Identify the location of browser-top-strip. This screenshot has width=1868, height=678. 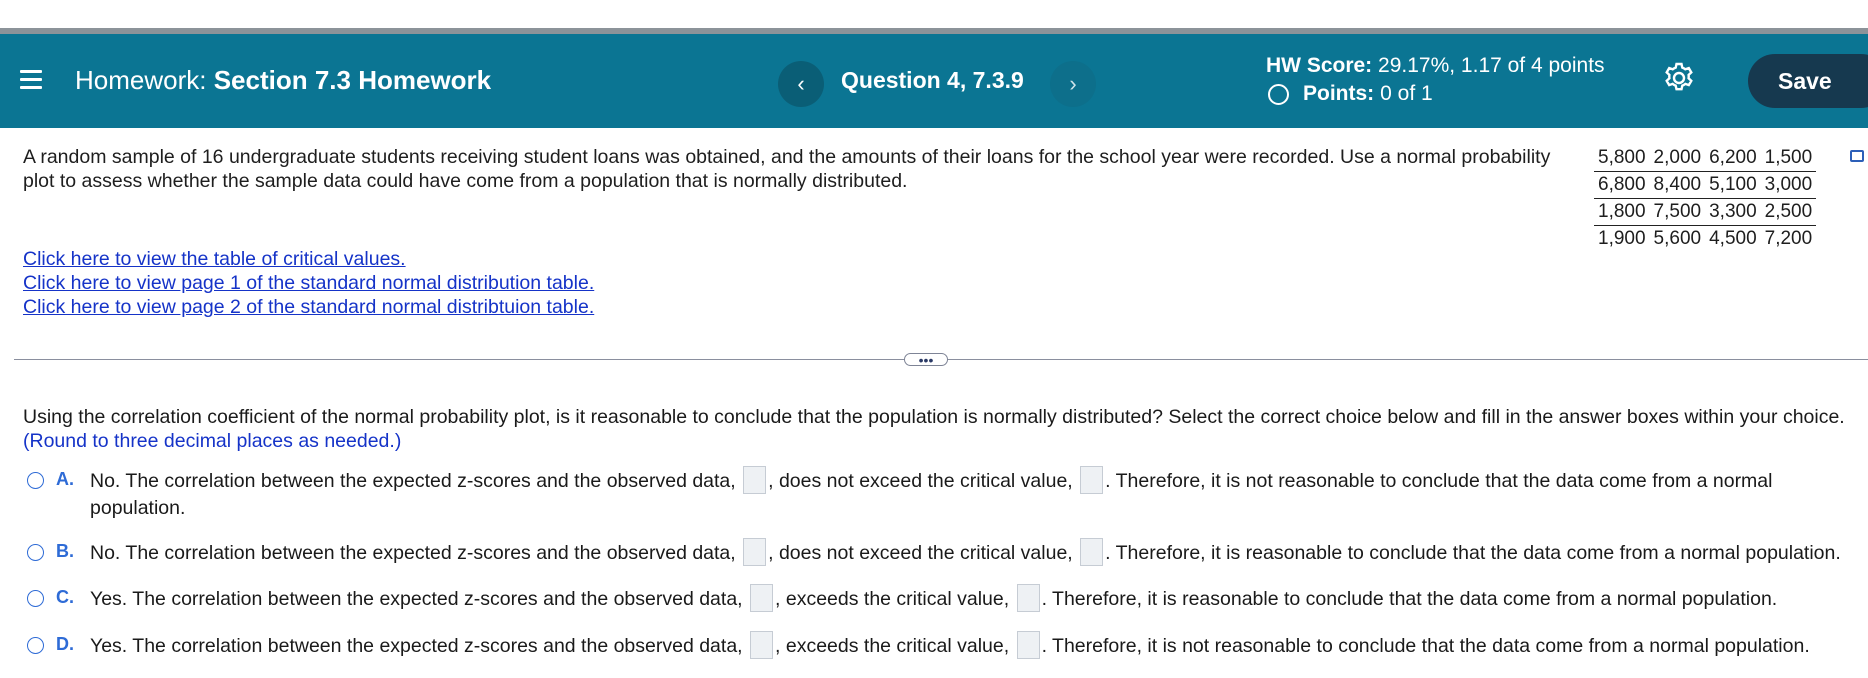
(934, 14).